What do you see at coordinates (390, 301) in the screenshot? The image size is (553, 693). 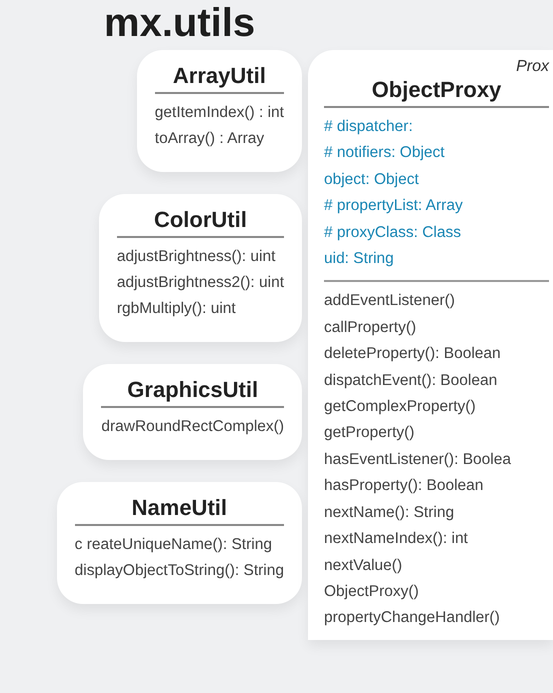 I see `method-text: addEventListener()` at bounding box center [390, 301].